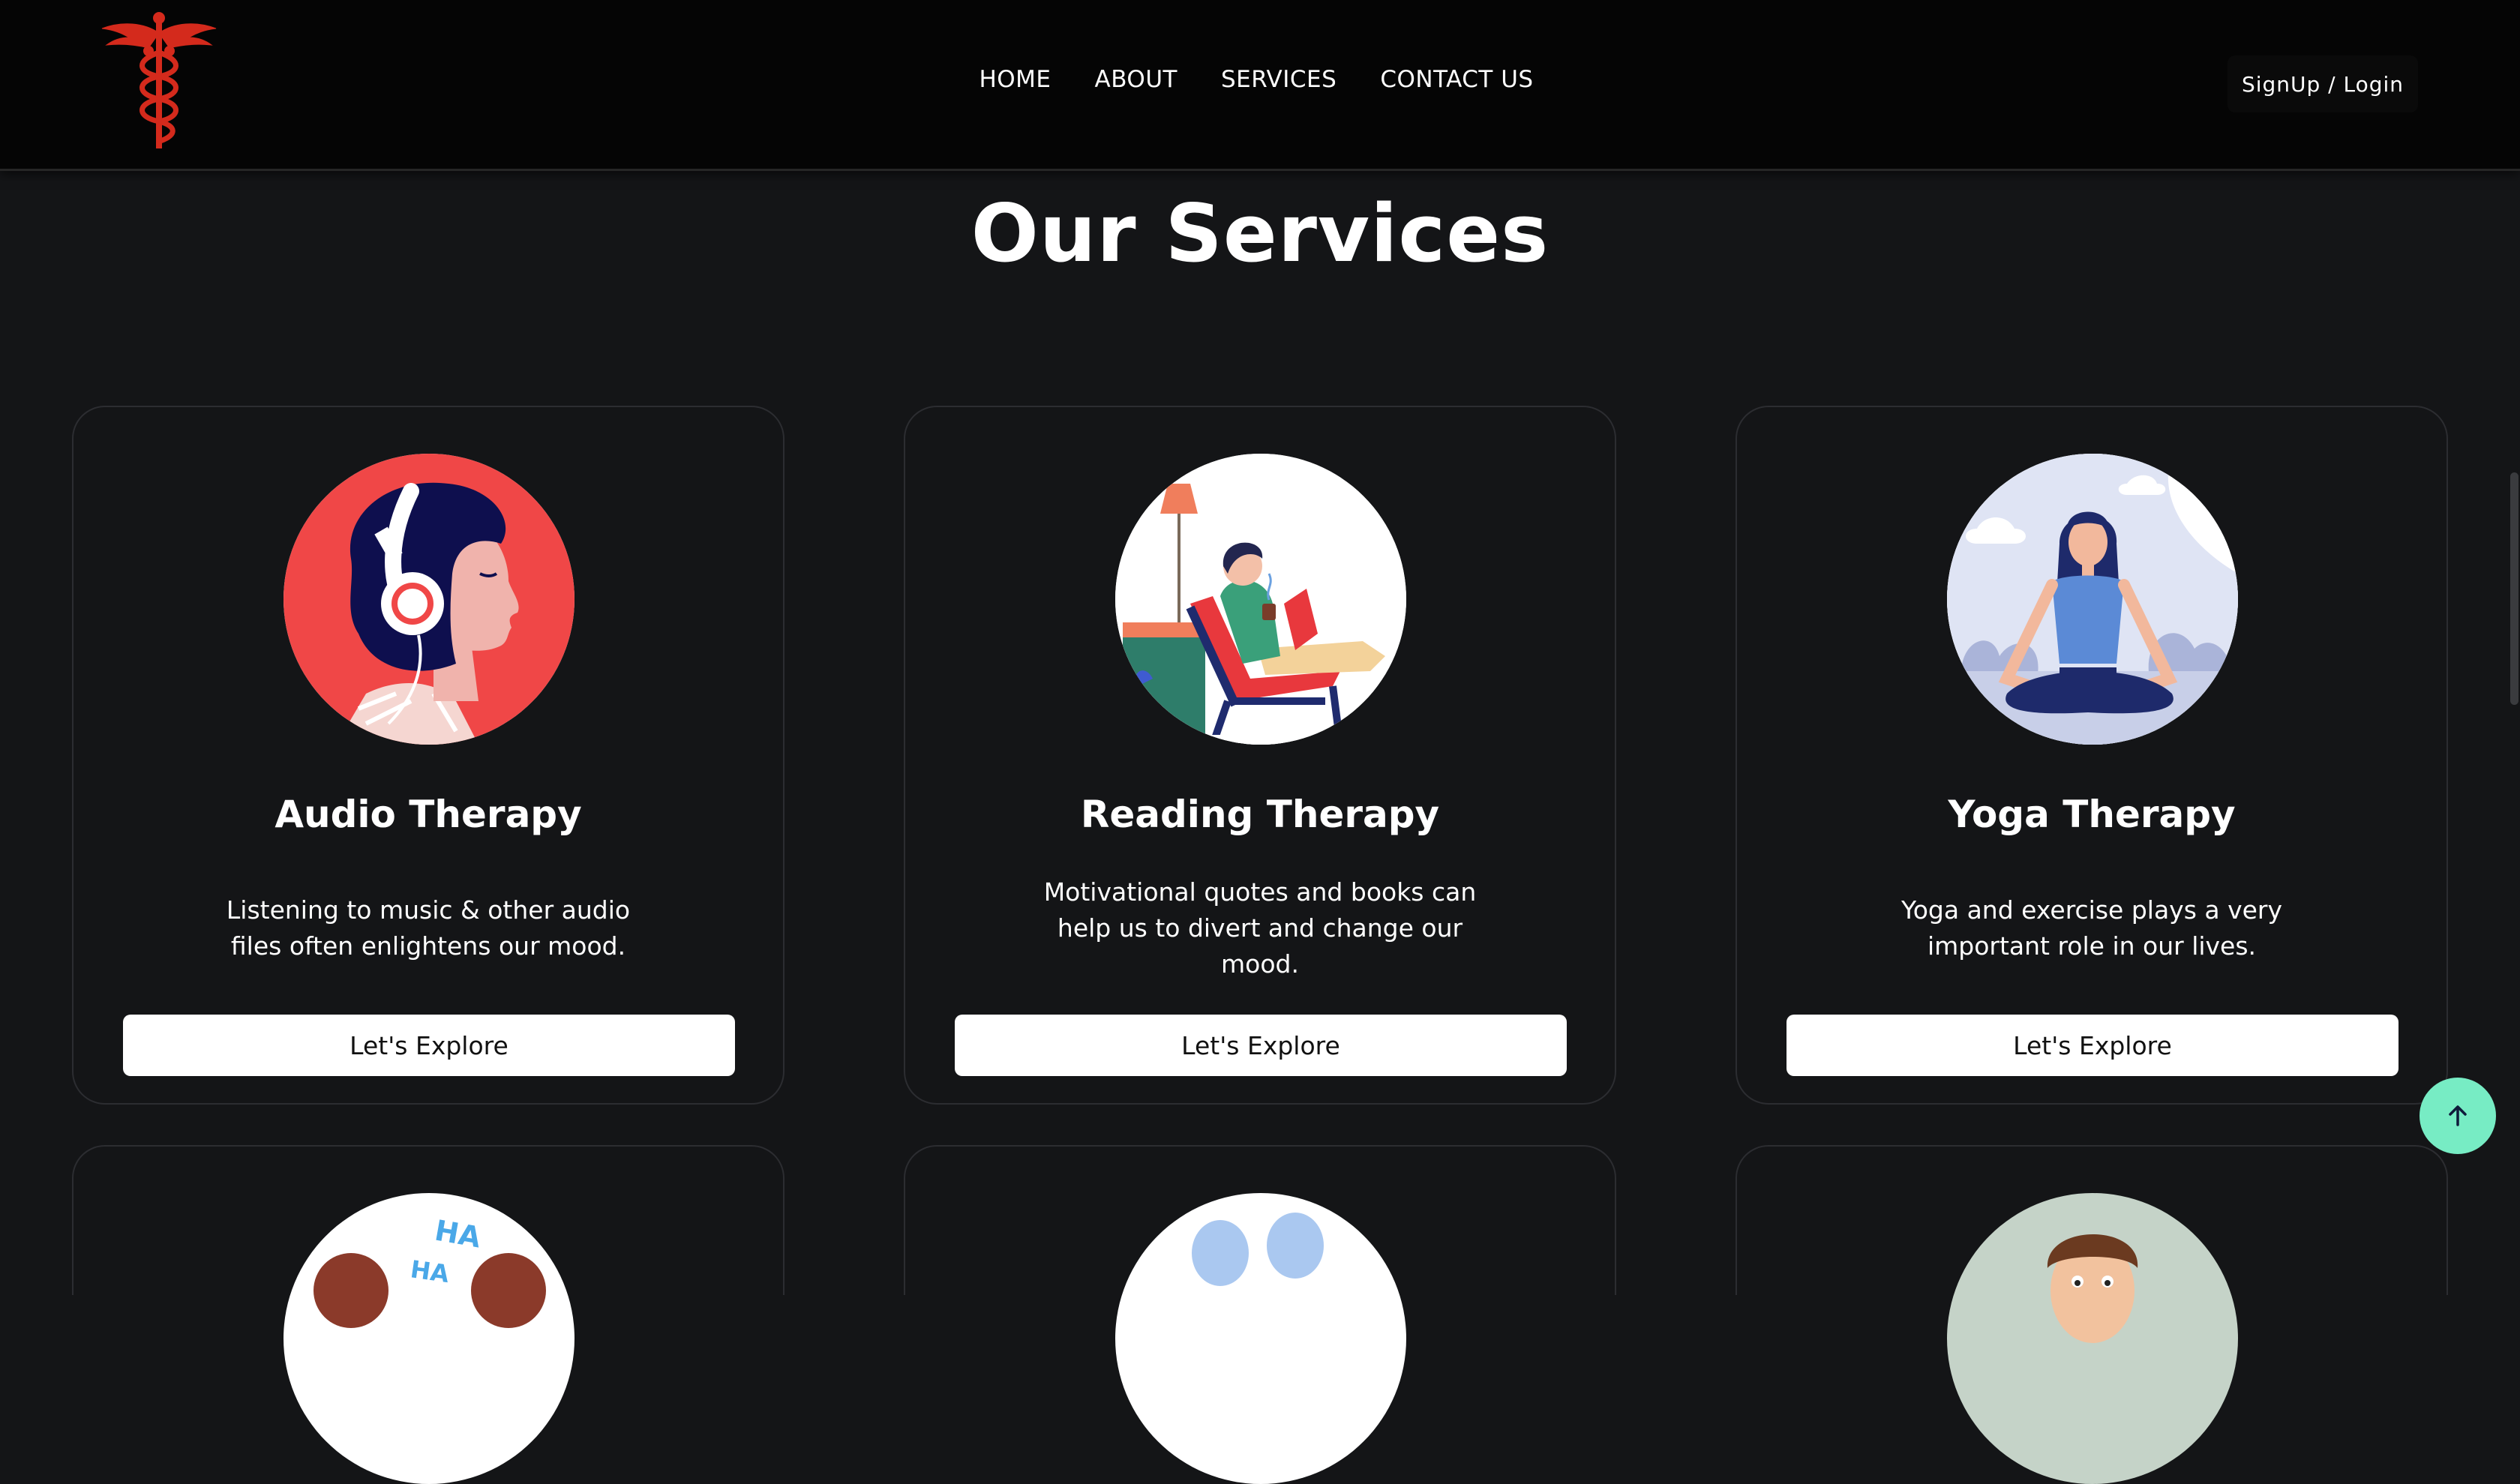 This screenshot has width=2520, height=1484. Describe the element at coordinates (2092, 1338) in the screenshot. I see `counseling-image` at that location.